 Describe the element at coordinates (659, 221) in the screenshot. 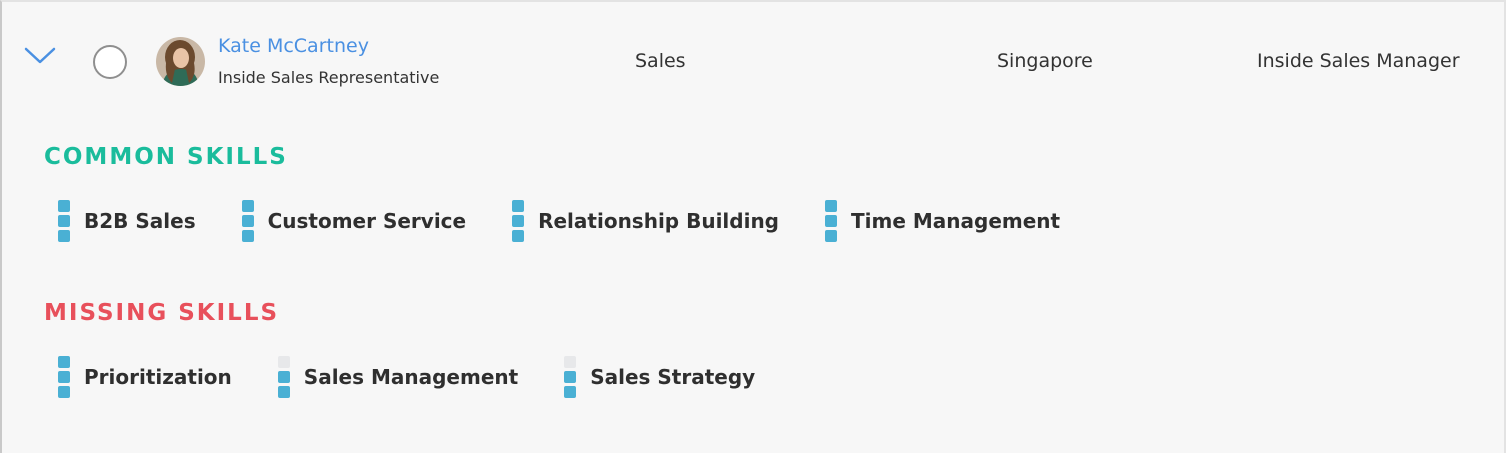

I see `skill-label: Relationship Building` at that location.